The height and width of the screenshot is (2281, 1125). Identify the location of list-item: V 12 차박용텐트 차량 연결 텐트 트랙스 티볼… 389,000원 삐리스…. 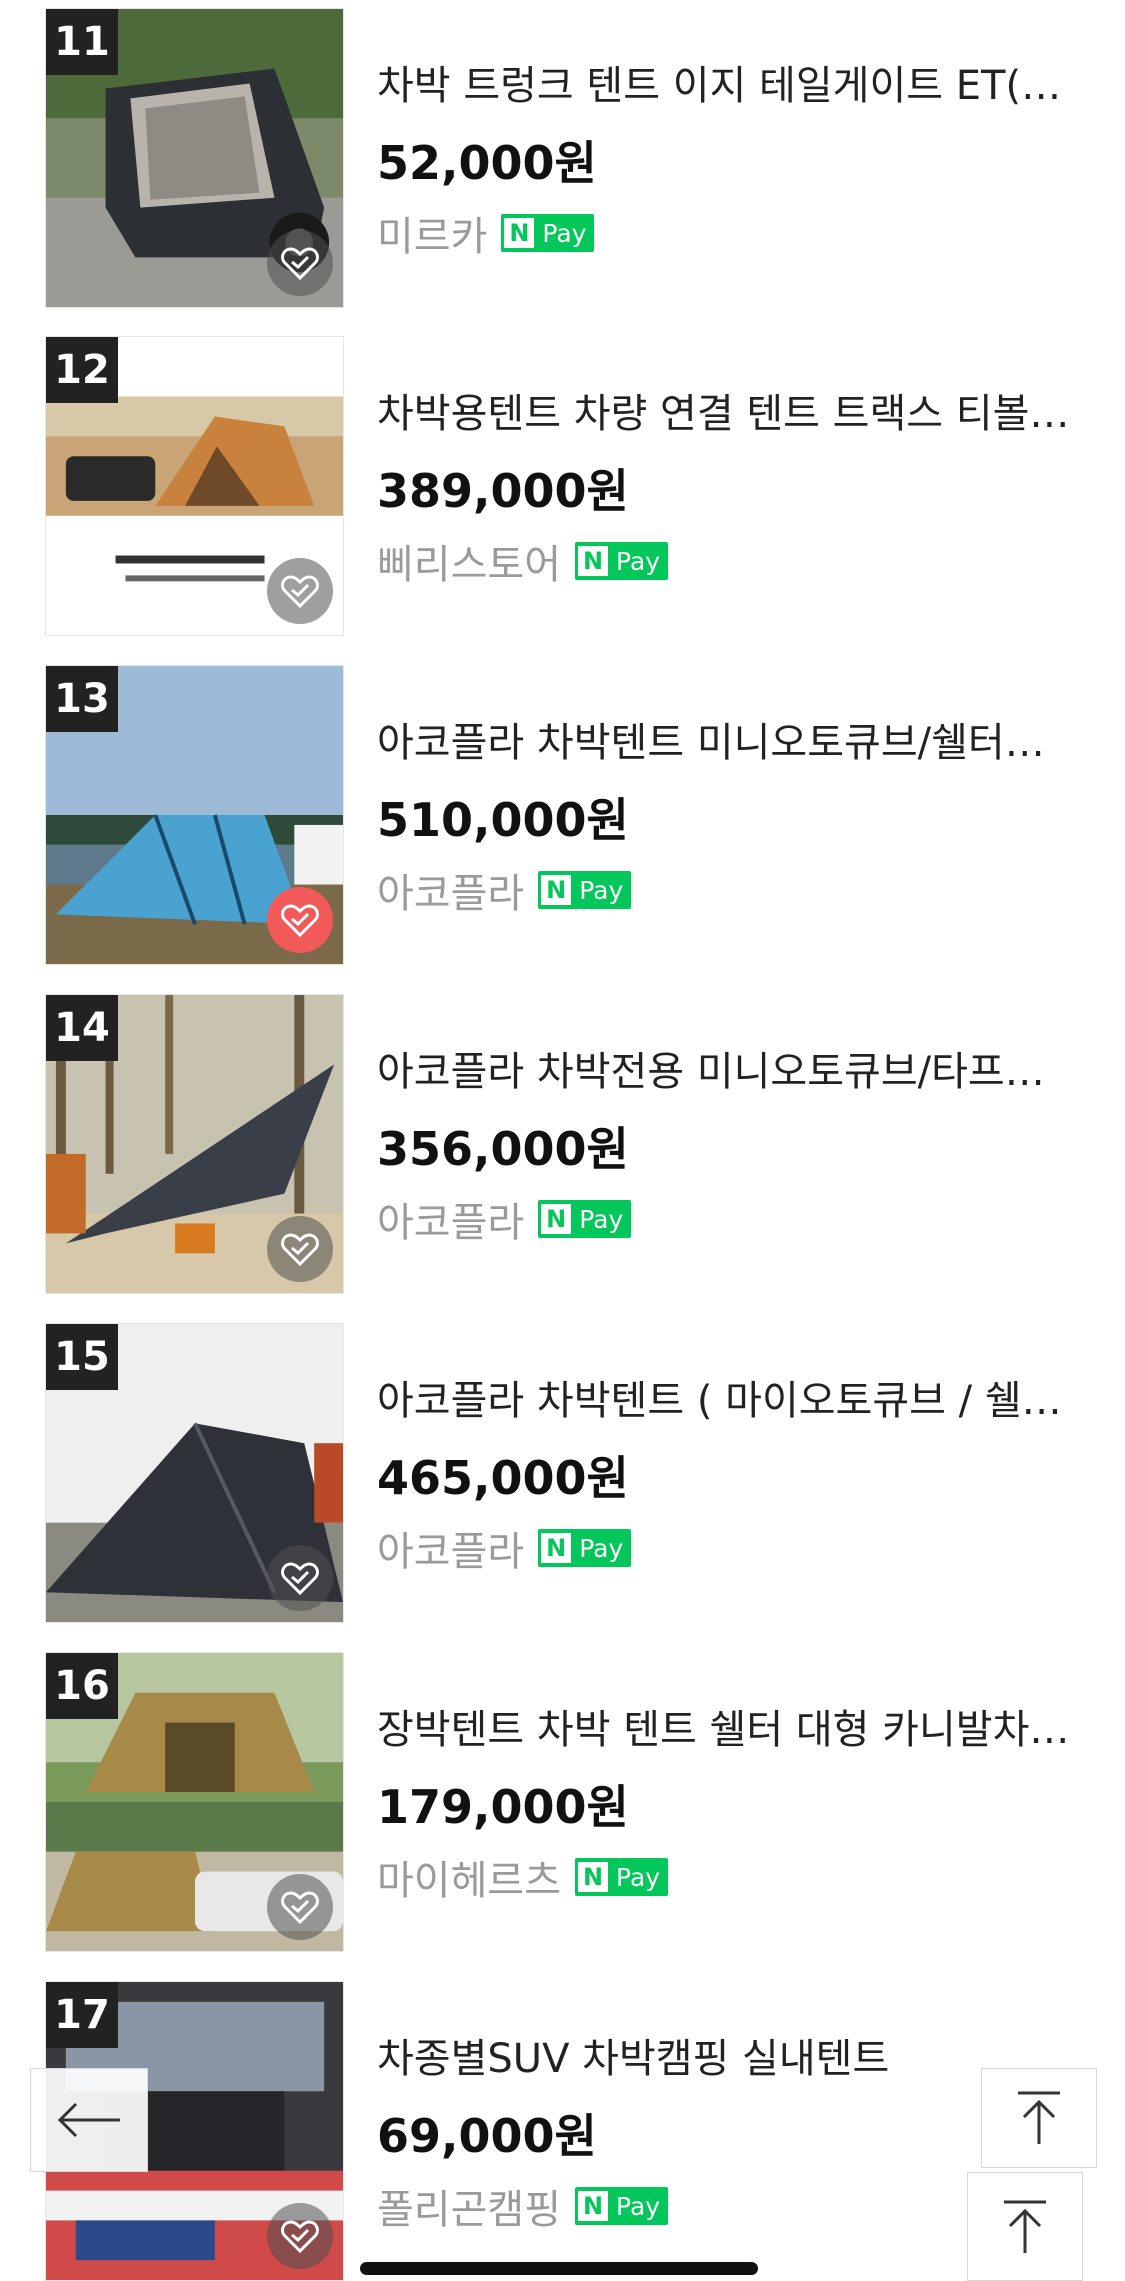
(562, 486).